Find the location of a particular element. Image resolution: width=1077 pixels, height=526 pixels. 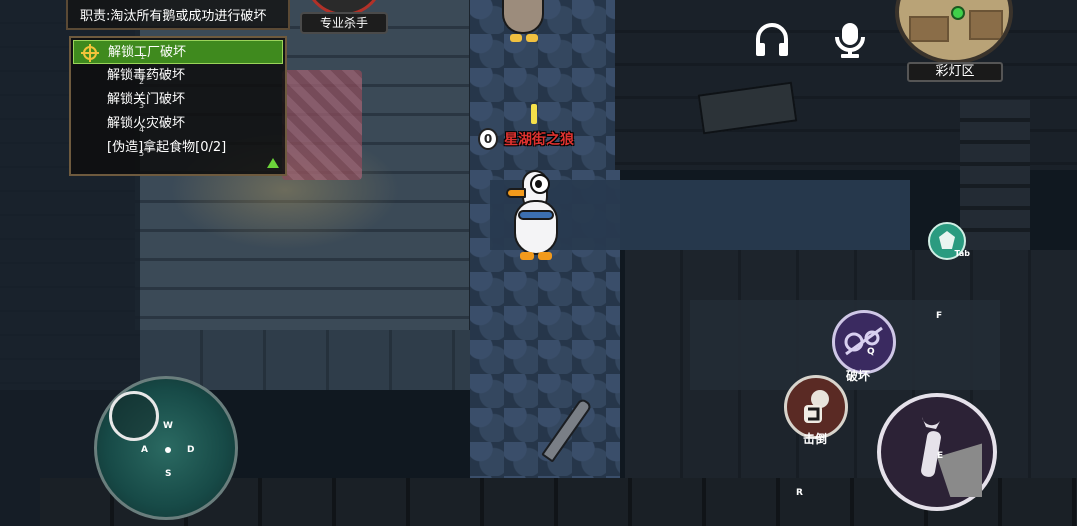

task-label: [伪造]拿起食物[0/2] is located at coordinates (167, 147).